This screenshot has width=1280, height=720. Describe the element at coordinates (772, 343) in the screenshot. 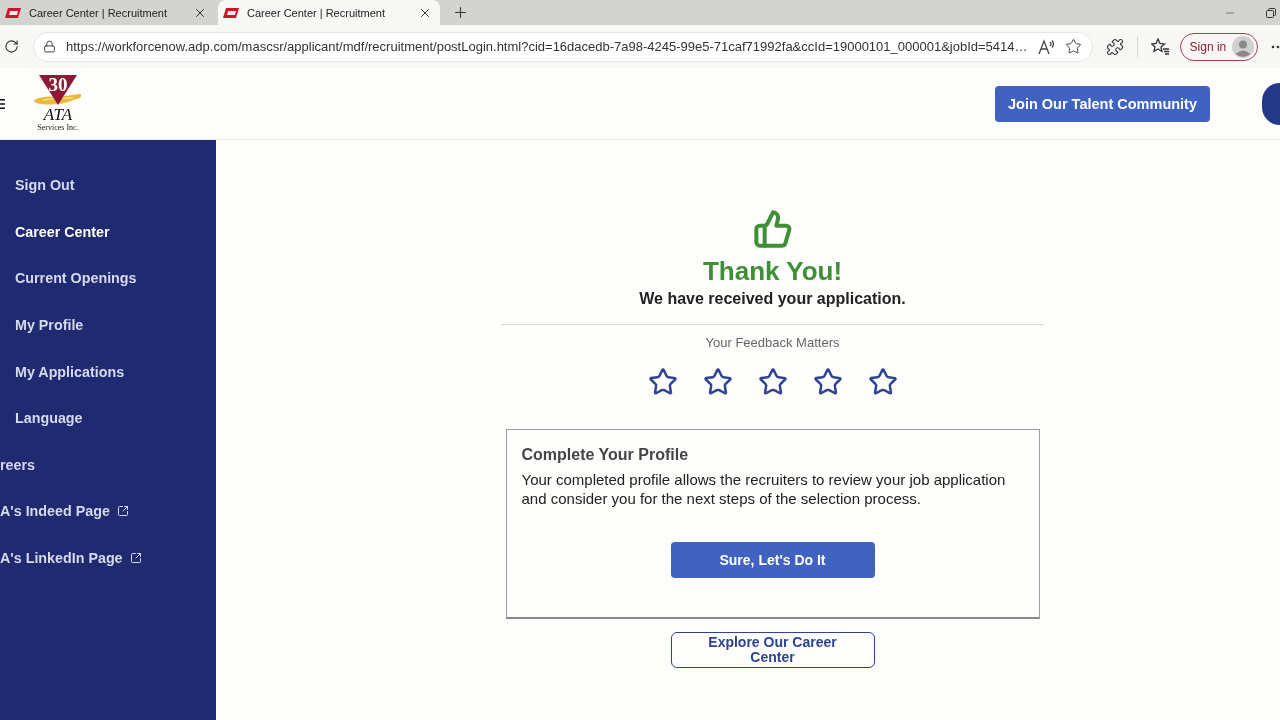

I see `feedback-label: Your Feedback Matters` at that location.